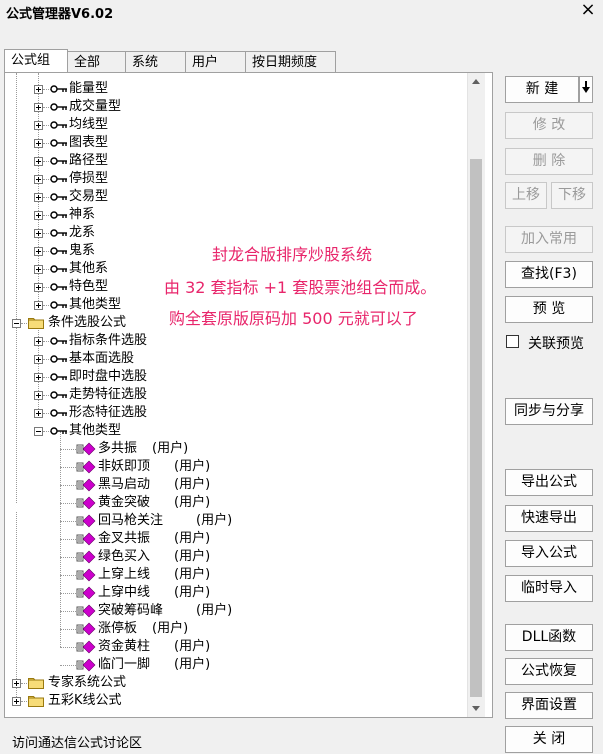 The height and width of the screenshot is (754, 603). I want to click on tree-leaf-formula: 突破筹码峰 (用户), so click(235, 611).